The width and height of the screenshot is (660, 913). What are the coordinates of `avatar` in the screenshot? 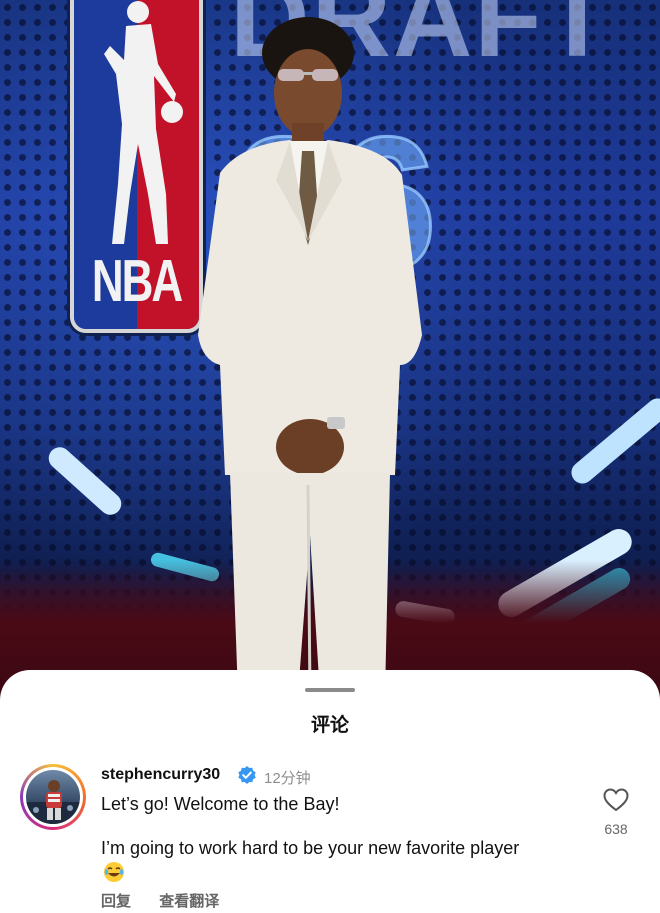 It's located at (53, 797).